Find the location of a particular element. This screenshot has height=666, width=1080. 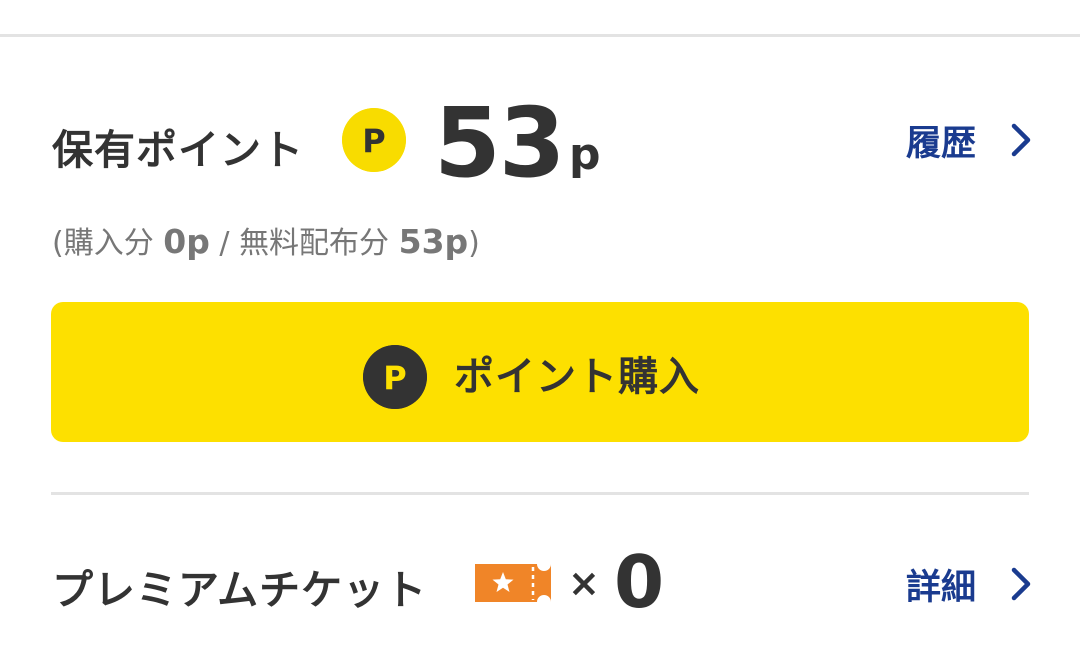

points-value: 53 is located at coordinates (500, 143).